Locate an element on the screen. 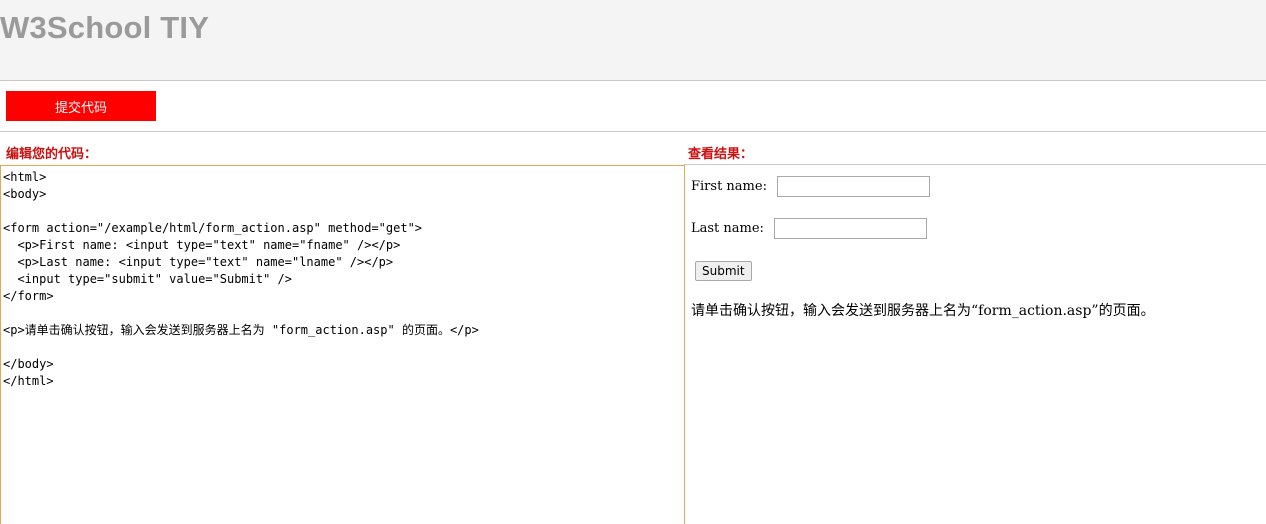  site-title: W3School TIY is located at coordinates (105, 27).